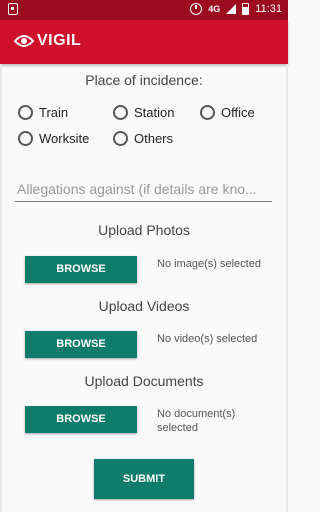 The height and width of the screenshot is (512, 320). Describe the element at coordinates (268, 9) in the screenshot. I see `clock: 11:31` at that location.